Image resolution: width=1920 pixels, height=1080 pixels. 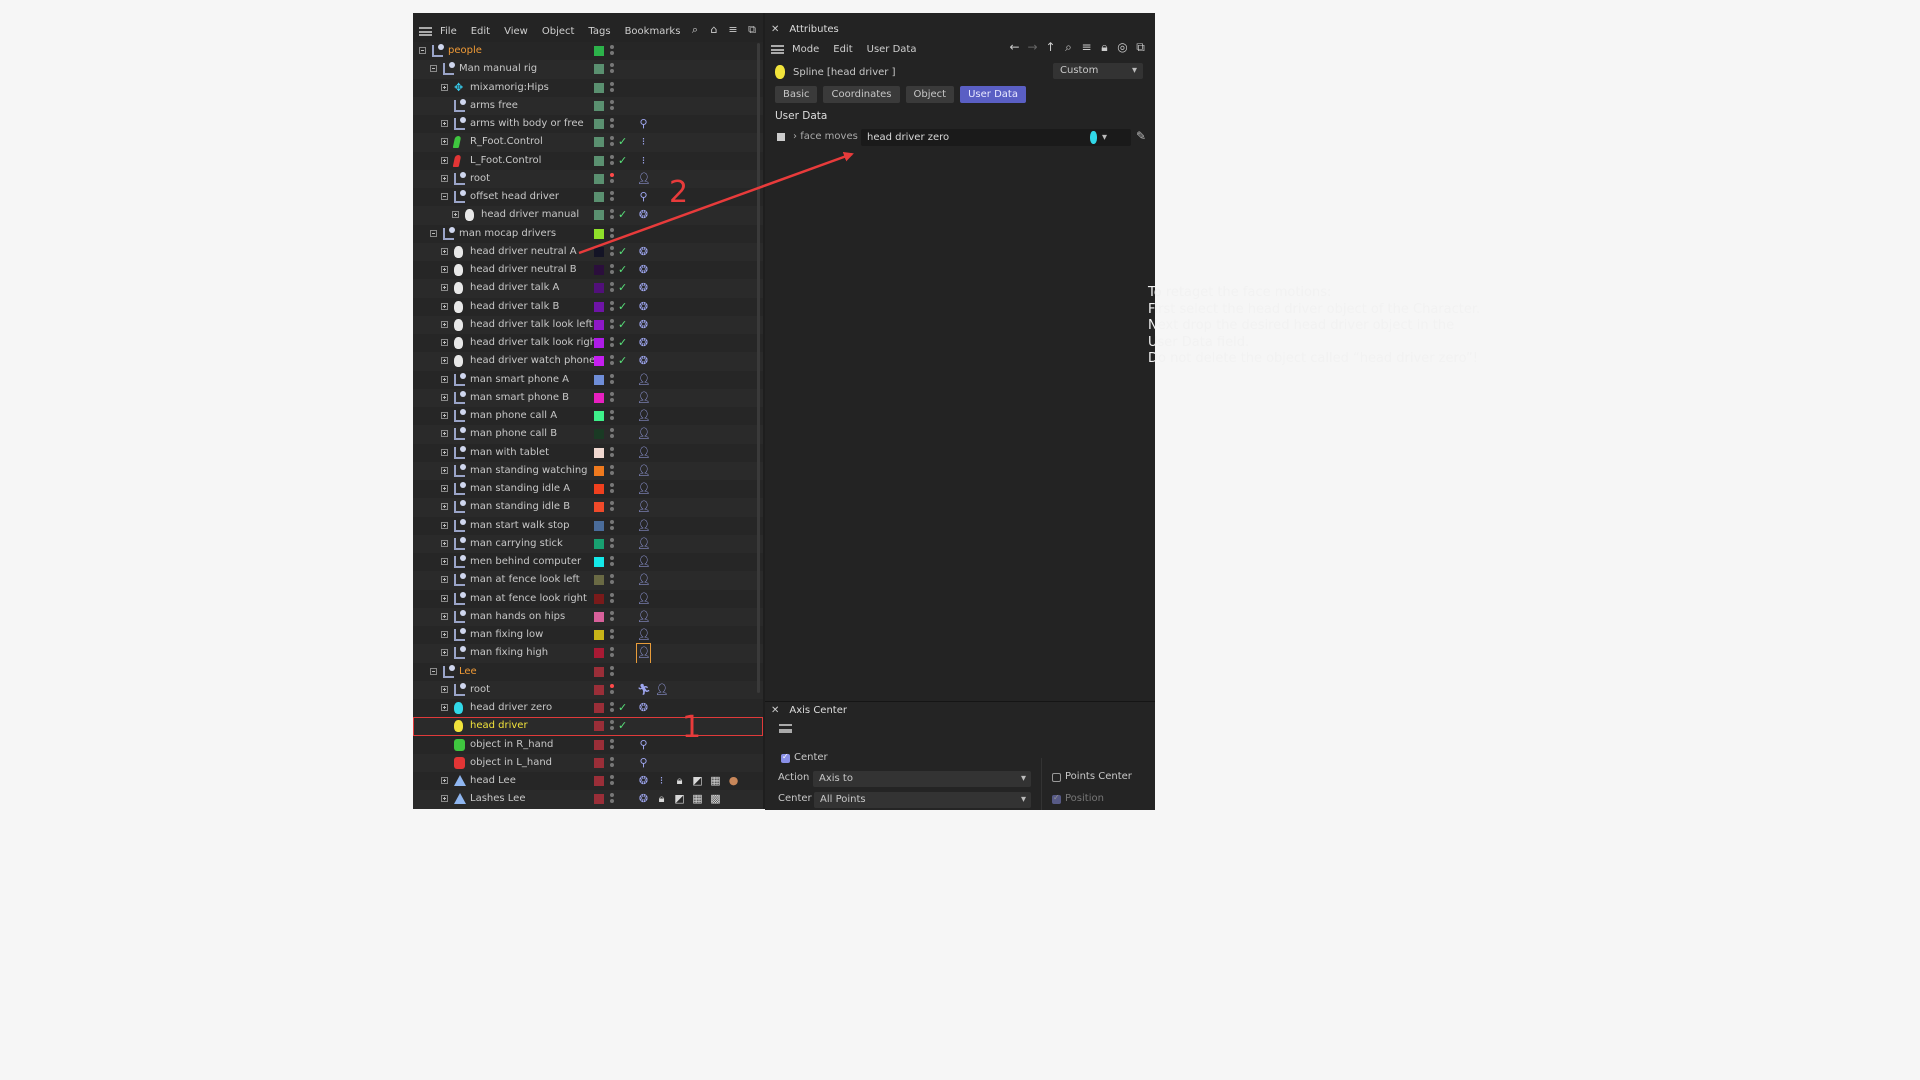 What do you see at coordinates (775, 710) in the screenshot?
I see `close-icon: ✕` at bounding box center [775, 710].